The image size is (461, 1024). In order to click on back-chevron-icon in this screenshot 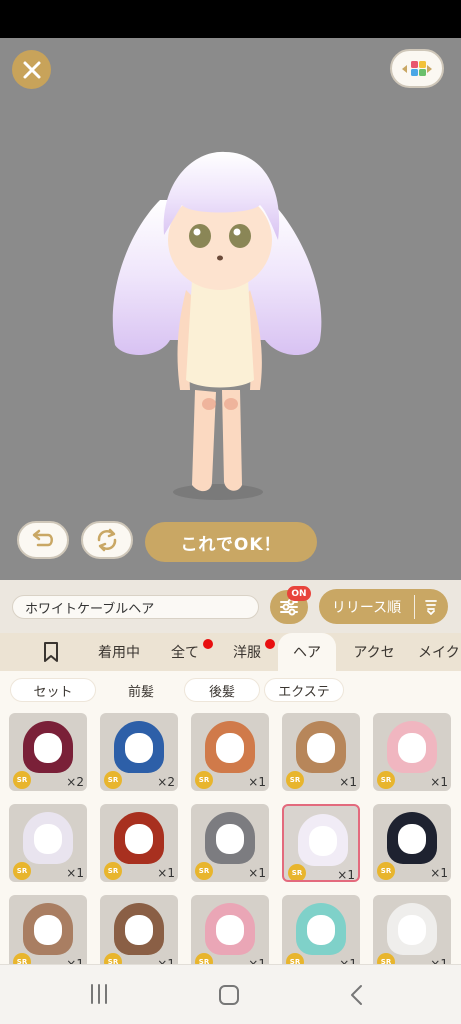, I will do `click(357, 995)`.